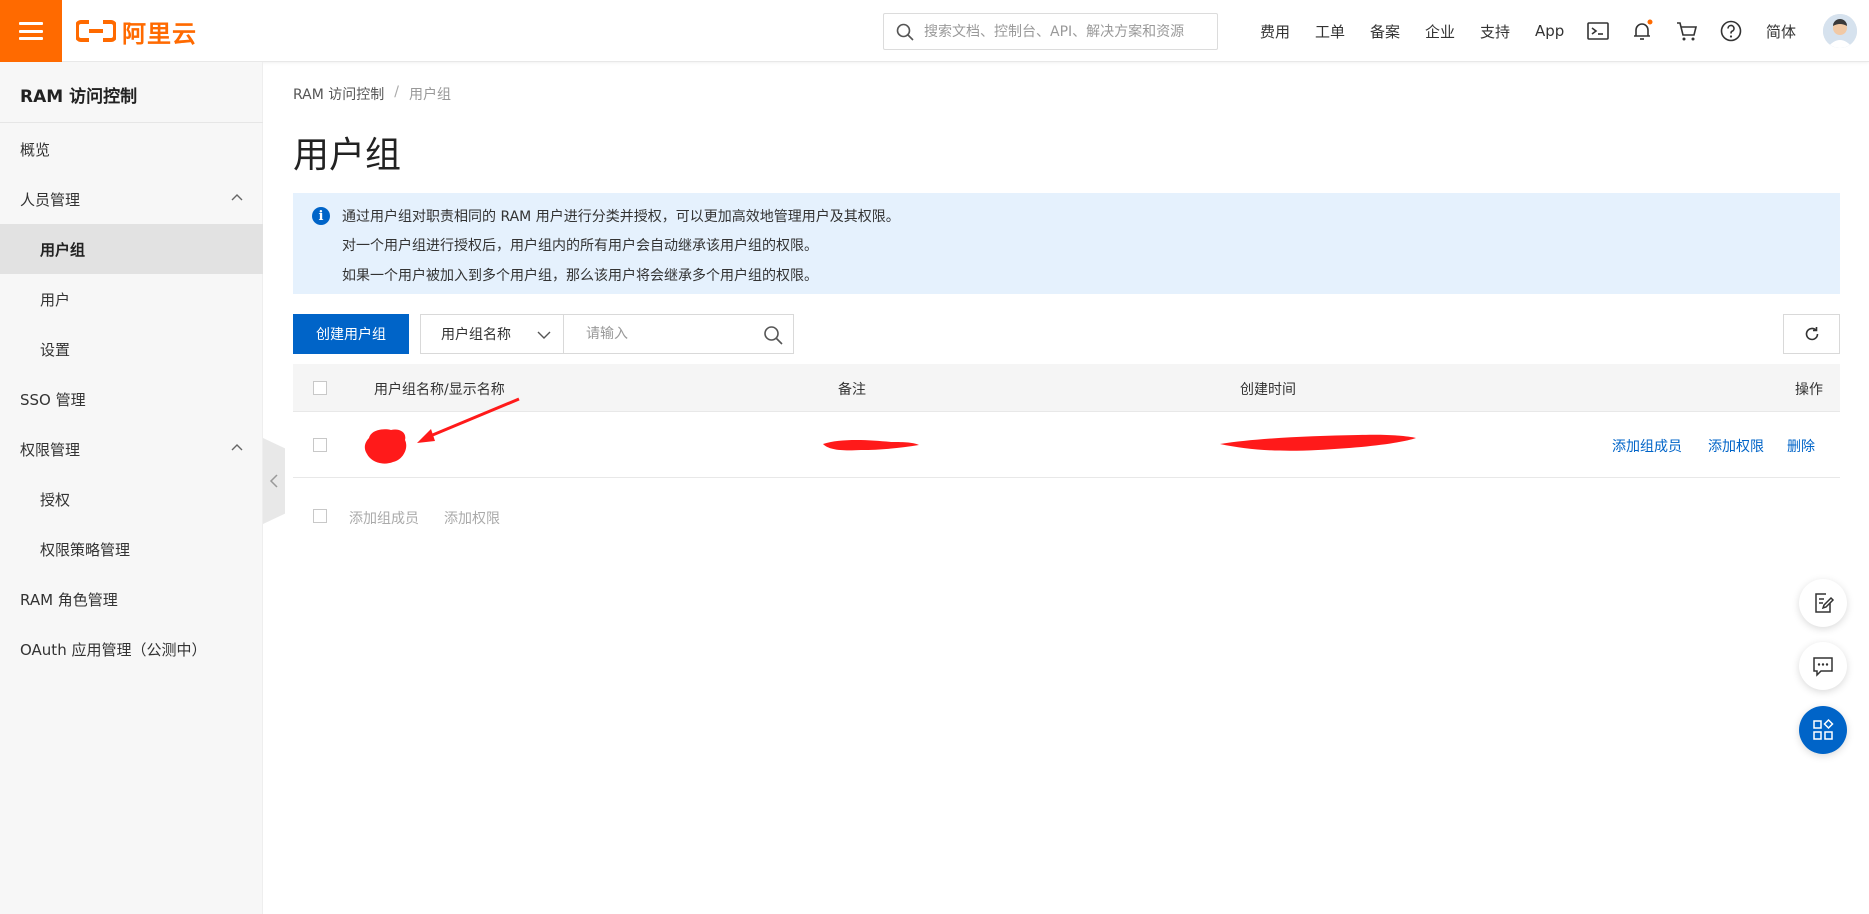 The image size is (1869, 914). What do you see at coordinates (580, 246) in the screenshot?
I see `notice-line: 对一个用户组进行授权后，用户组内的所有用户会自动继承该用户组的权限。` at bounding box center [580, 246].